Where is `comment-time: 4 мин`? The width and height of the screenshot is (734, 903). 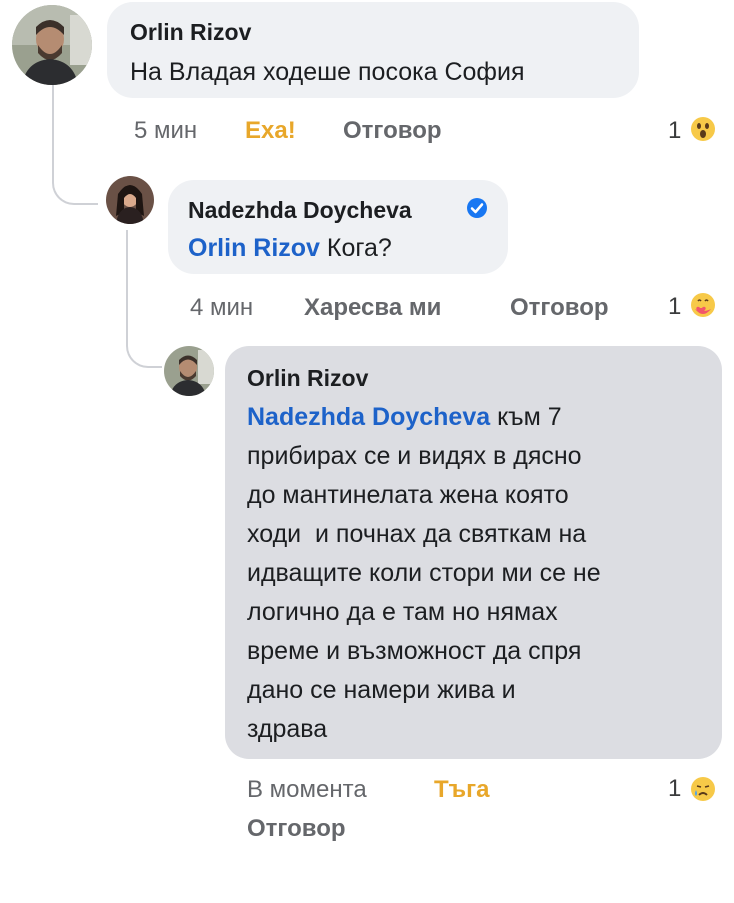 comment-time: 4 мин is located at coordinates (221, 308).